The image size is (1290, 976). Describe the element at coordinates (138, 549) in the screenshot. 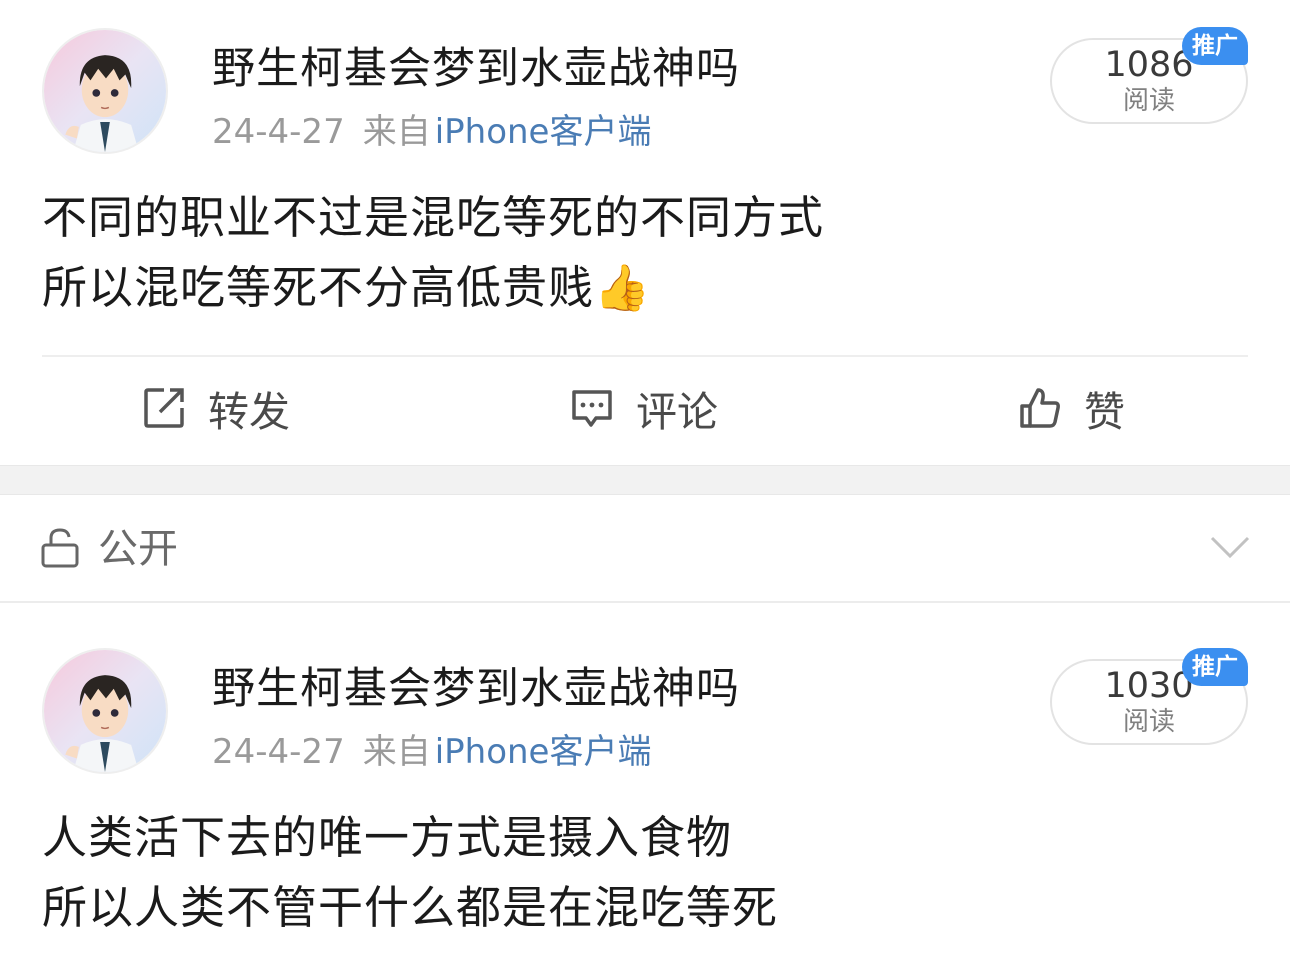

I see `visibility-label: 公开` at that location.